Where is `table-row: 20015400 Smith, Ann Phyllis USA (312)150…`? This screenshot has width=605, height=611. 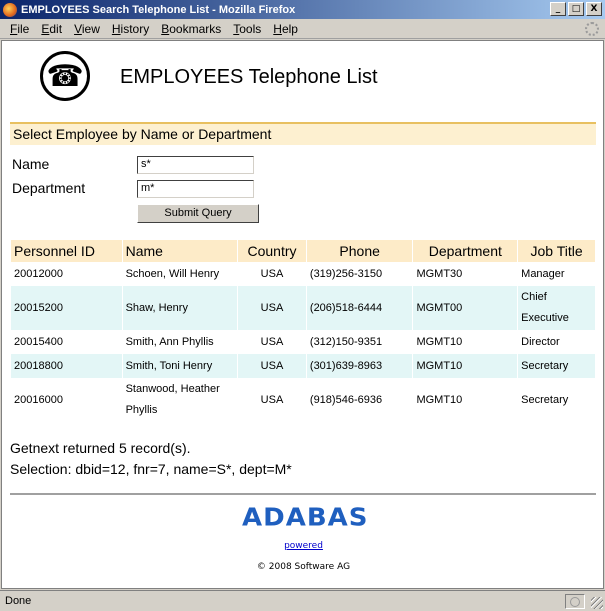
table-row: 20015400 Smith, Ann Phyllis USA (312)150… is located at coordinates (303, 342).